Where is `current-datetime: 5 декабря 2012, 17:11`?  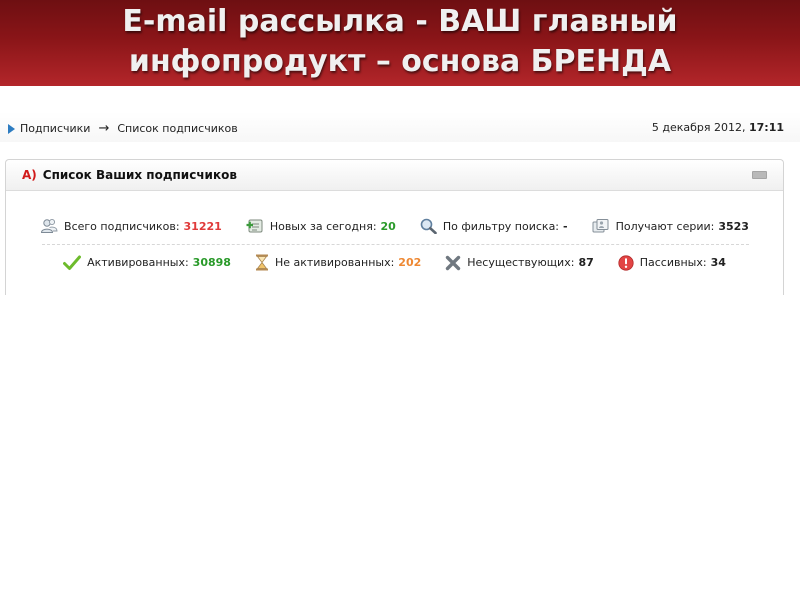 current-datetime: 5 декабря 2012, 17:11 is located at coordinates (718, 127).